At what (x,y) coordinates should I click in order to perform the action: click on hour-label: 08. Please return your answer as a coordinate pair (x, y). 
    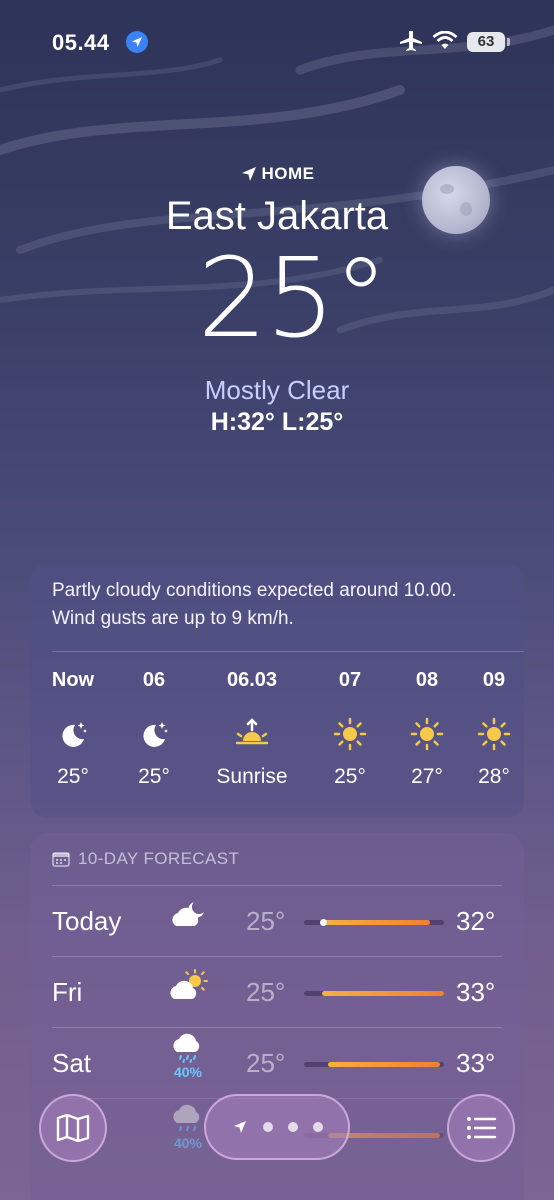
    Looking at the image, I should click on (427, 680).